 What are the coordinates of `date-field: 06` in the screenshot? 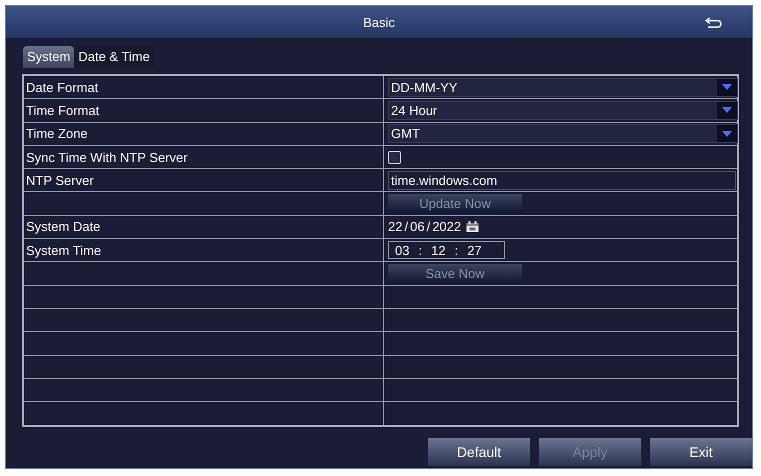 It's located at (417, 226).